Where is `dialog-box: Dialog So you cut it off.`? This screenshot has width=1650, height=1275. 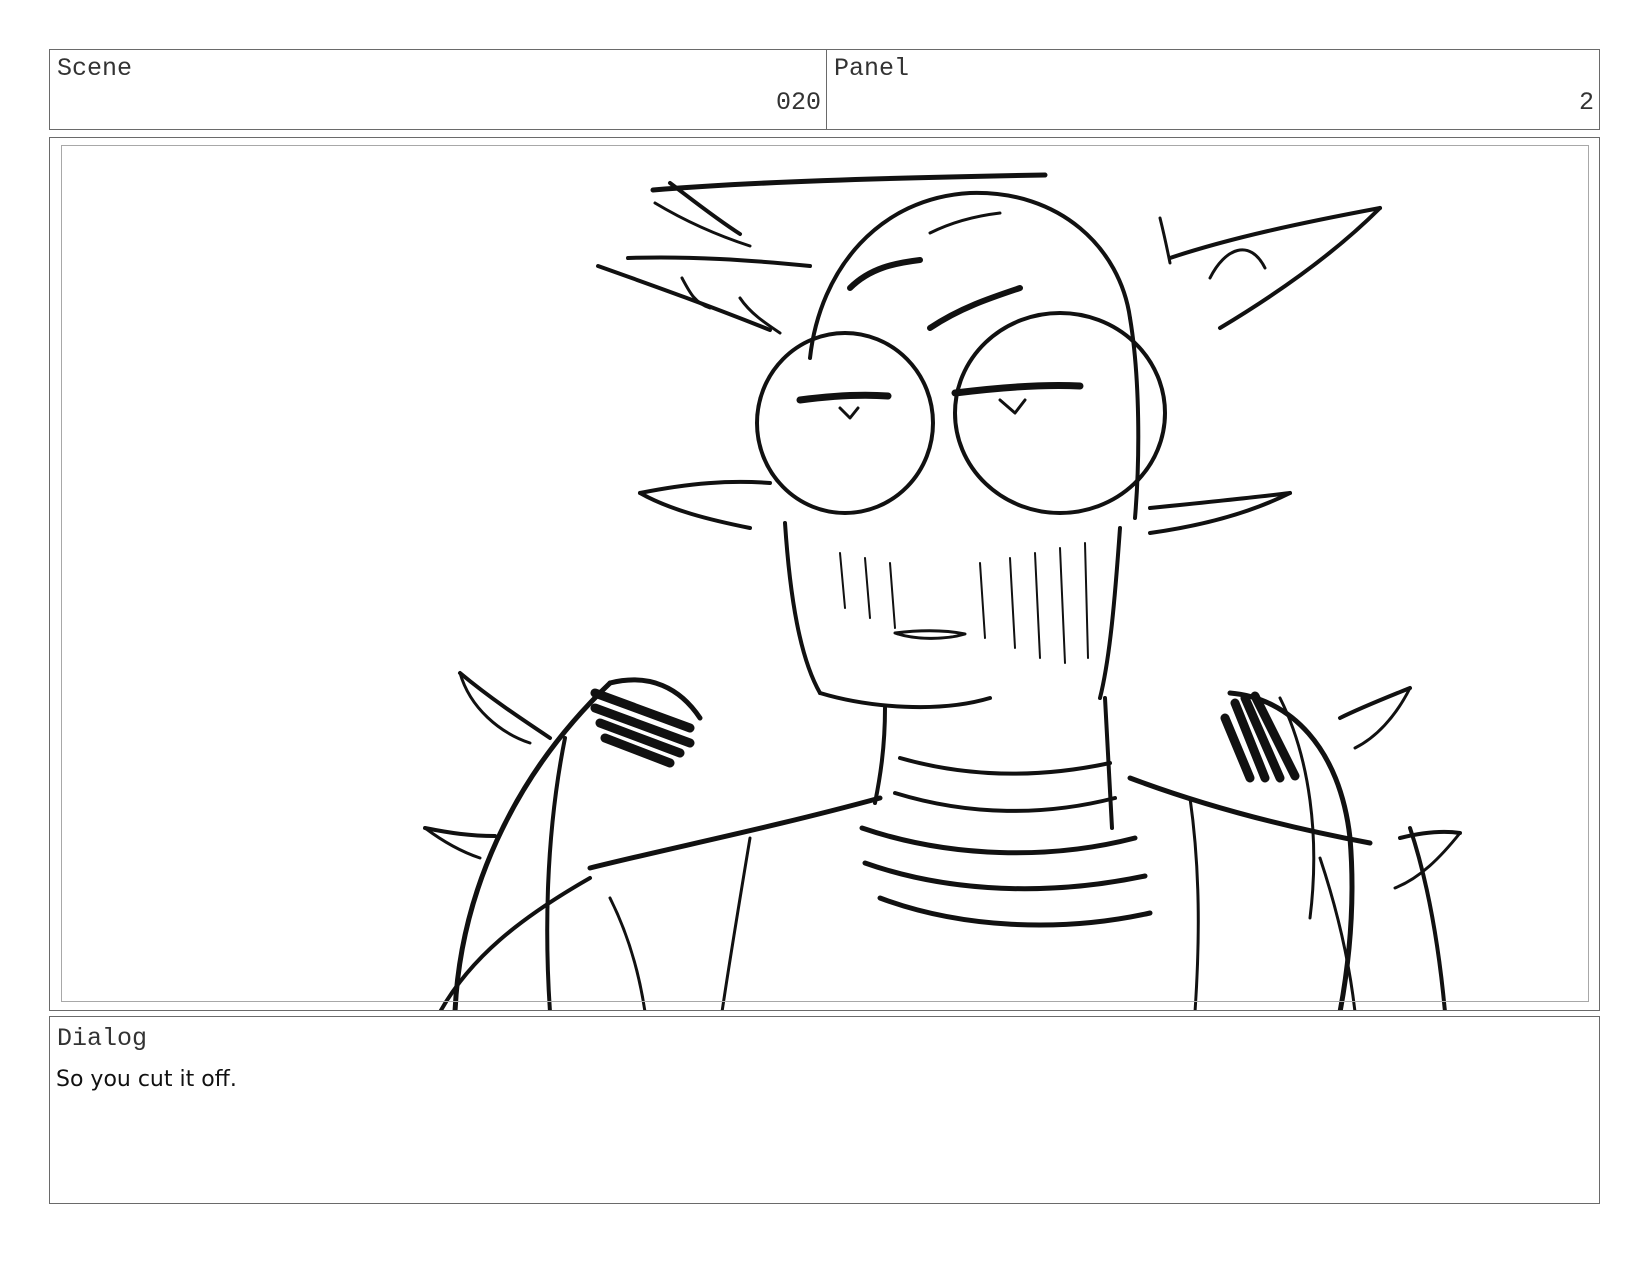
dialog-box: Dialog So you cut it off. is located at coordinates (824, 1110).